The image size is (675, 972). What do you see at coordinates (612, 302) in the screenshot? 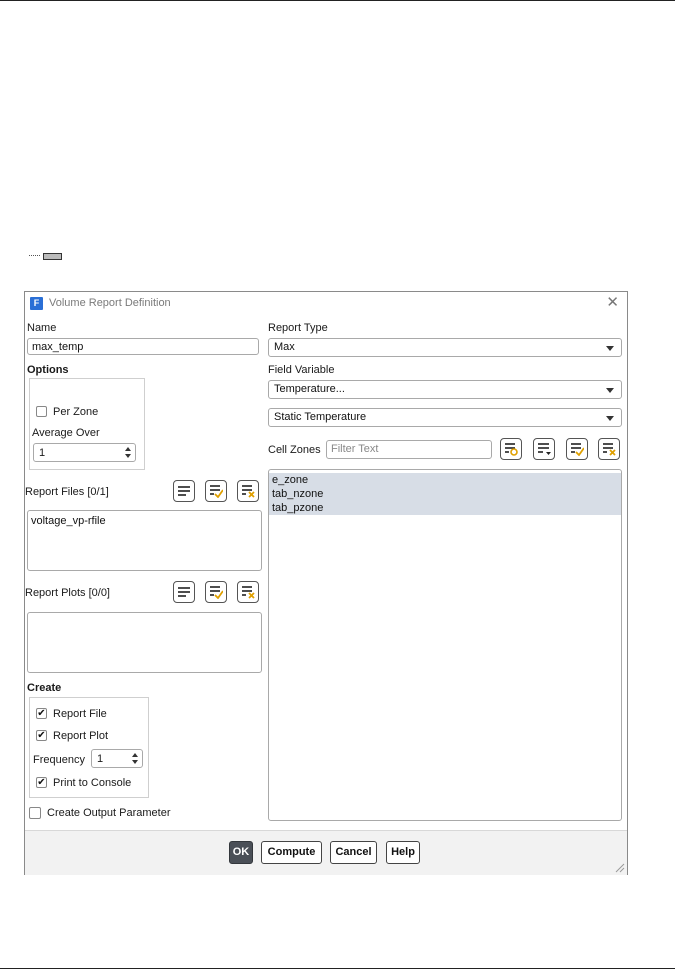
I see `close-icon: ✕` at bounding box center [612, 302].